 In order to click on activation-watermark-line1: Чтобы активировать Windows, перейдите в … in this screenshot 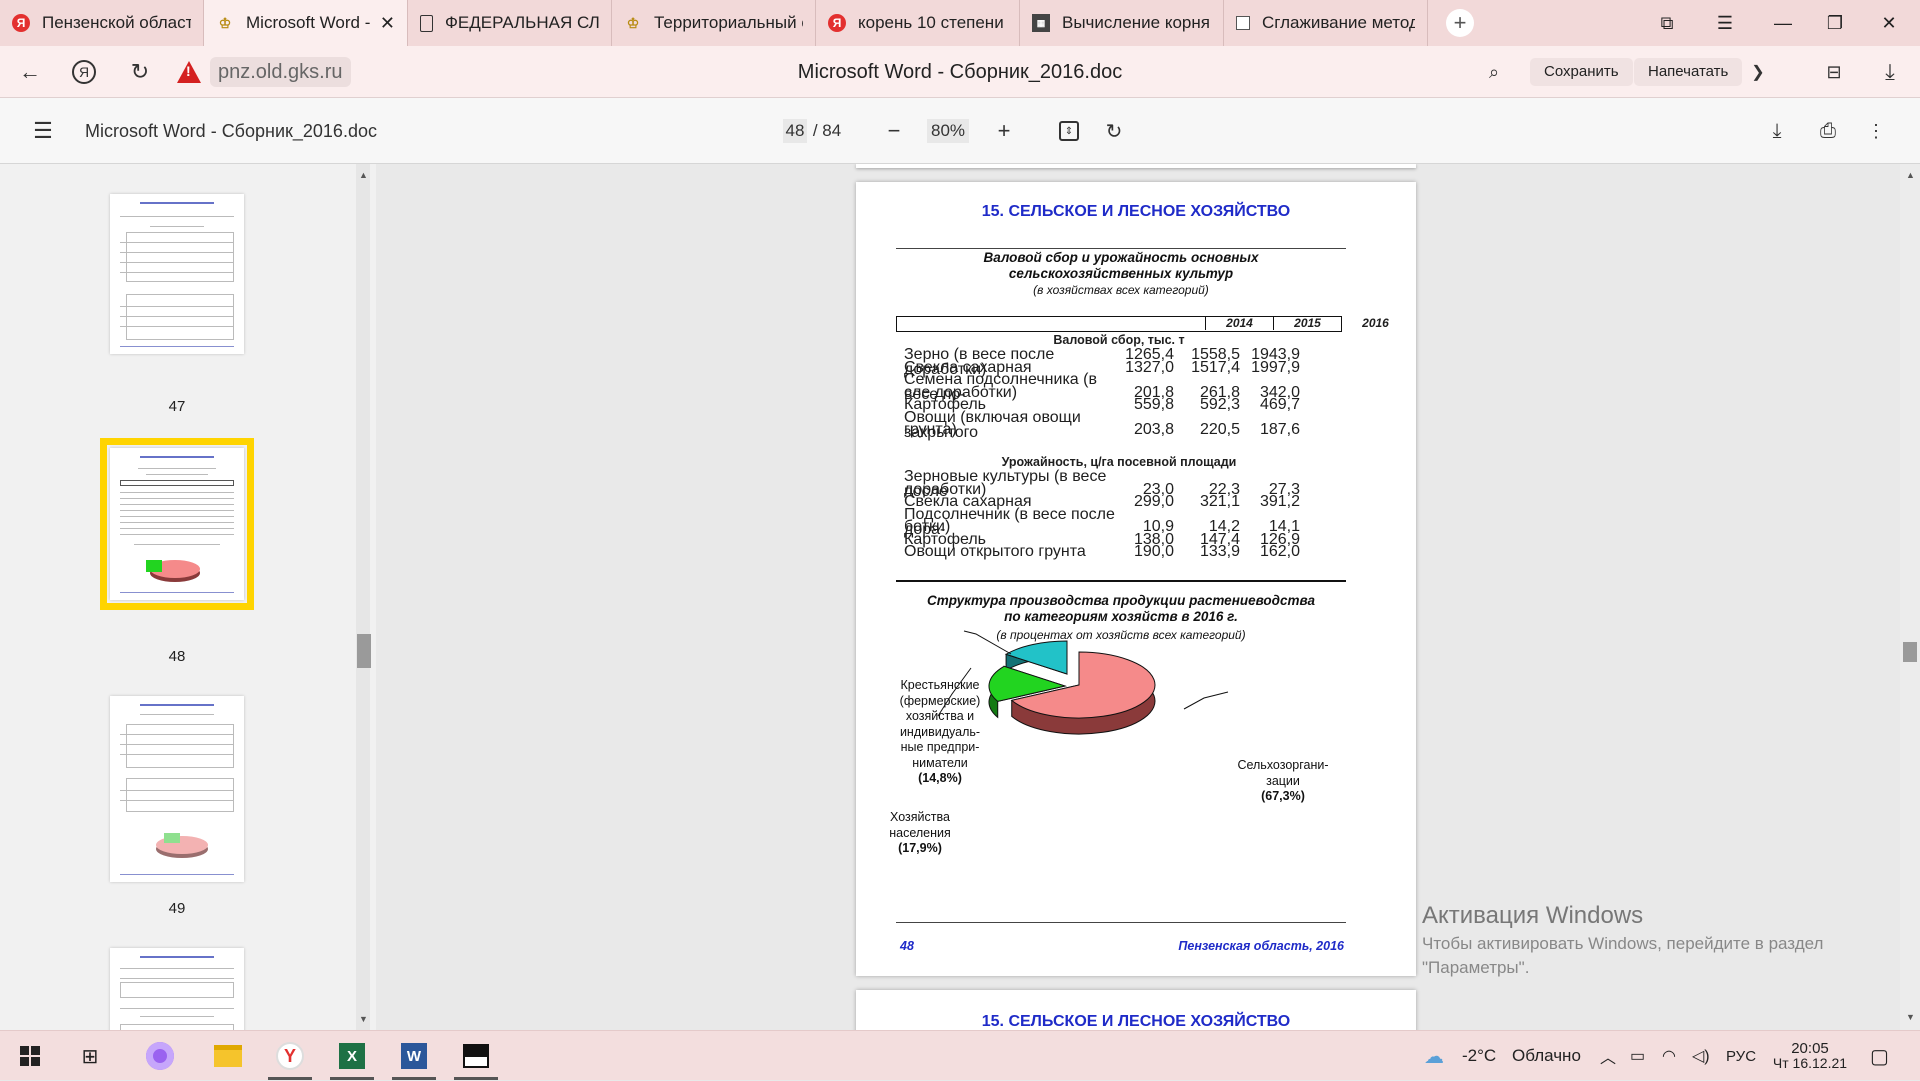, I will do `click(1623, 943)`.